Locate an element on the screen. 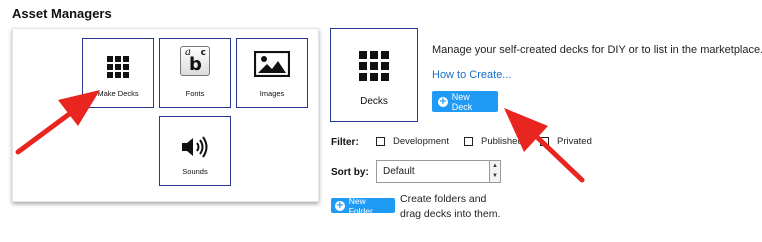 This screenshot has height=242, width=762. sounds-tile: Sounds is located at coordinates (195, 151).